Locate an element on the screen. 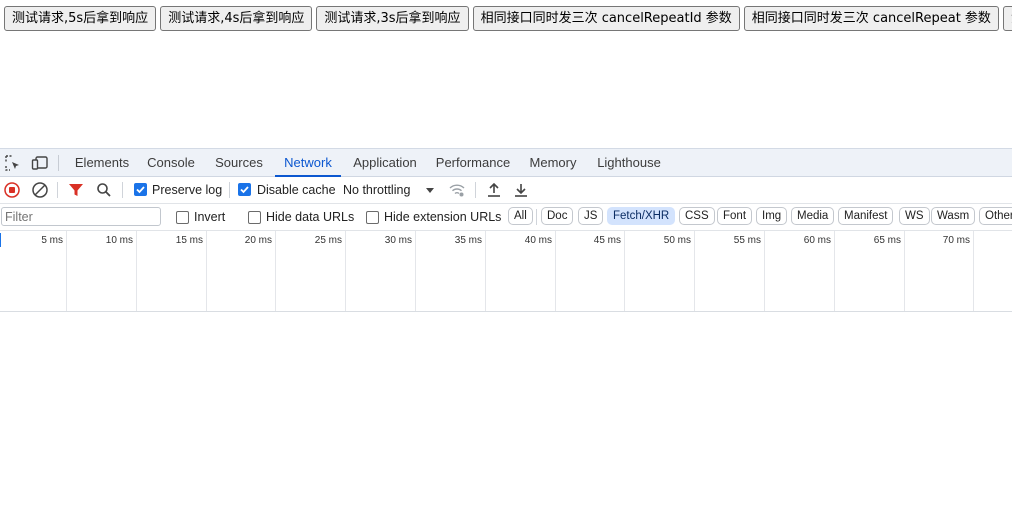 The height and width of the screenshot is (521, 1012). stop-recording-icon is located at coordinates (12, 190).